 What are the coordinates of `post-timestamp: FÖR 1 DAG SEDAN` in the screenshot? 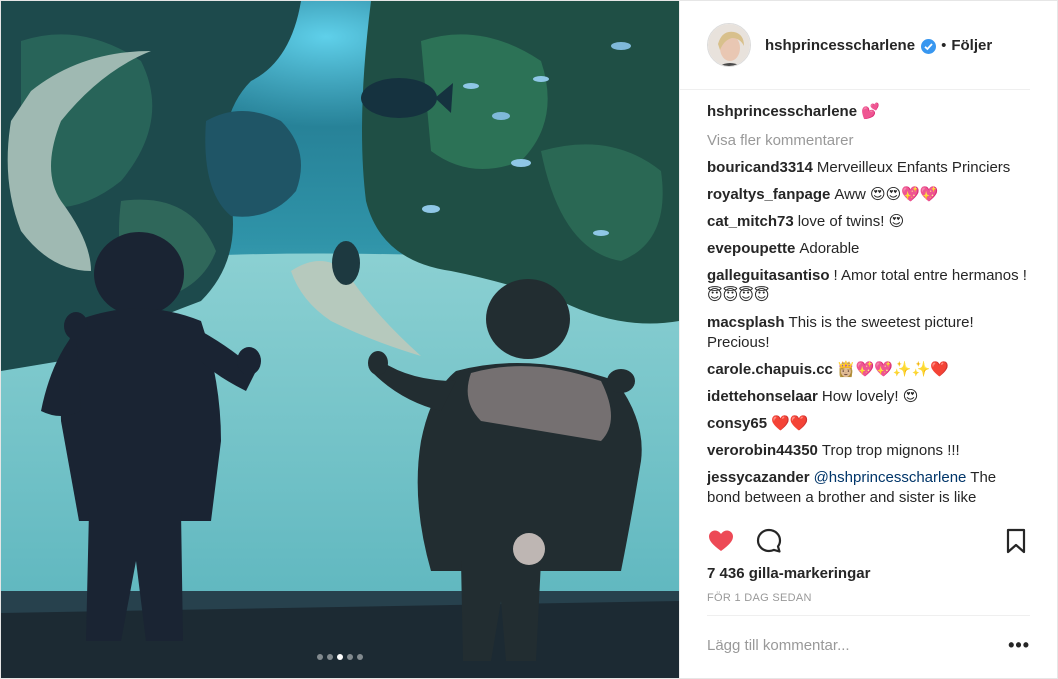 It's located at (759, 598).